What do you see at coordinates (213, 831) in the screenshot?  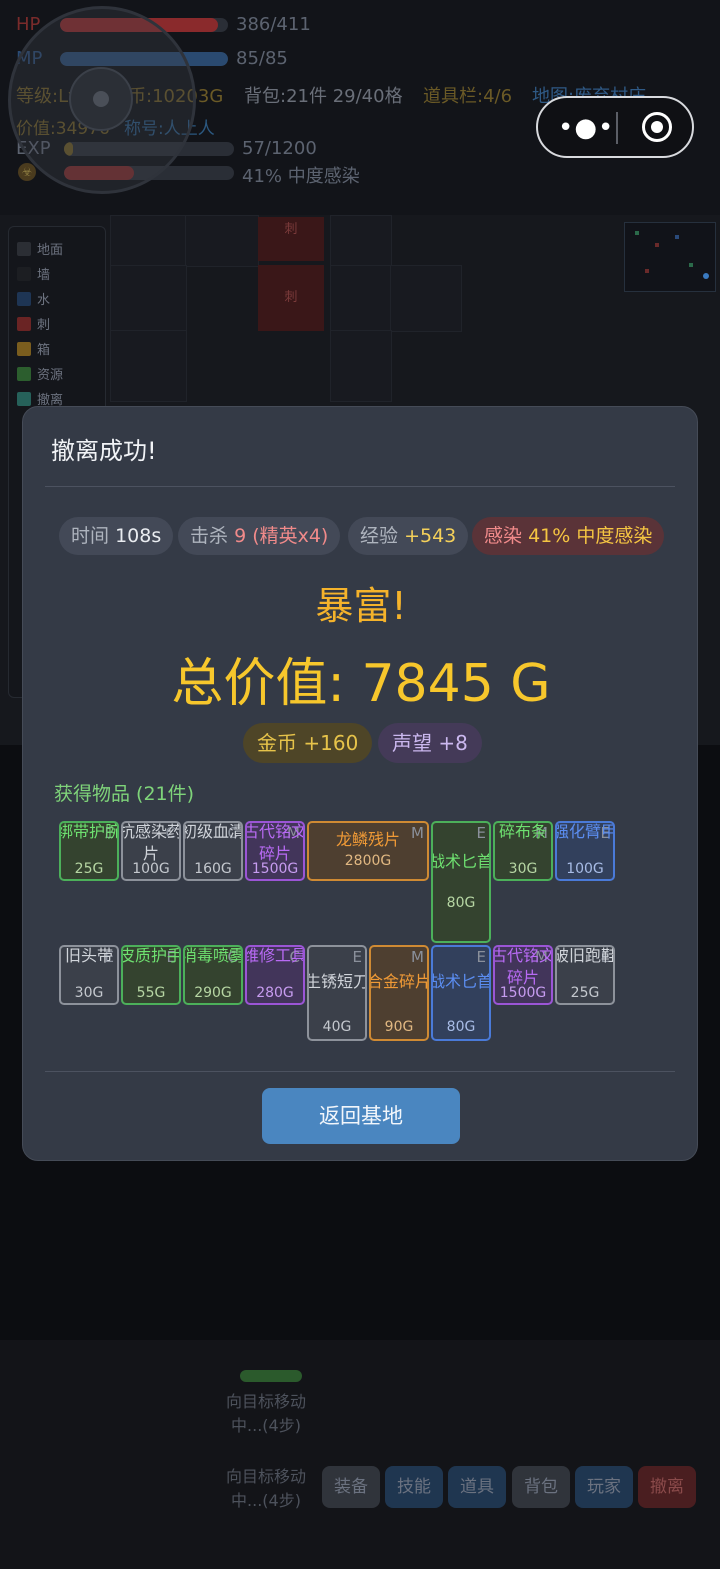 I see `item-name: 初级血清` at bounding box center [213, 831].